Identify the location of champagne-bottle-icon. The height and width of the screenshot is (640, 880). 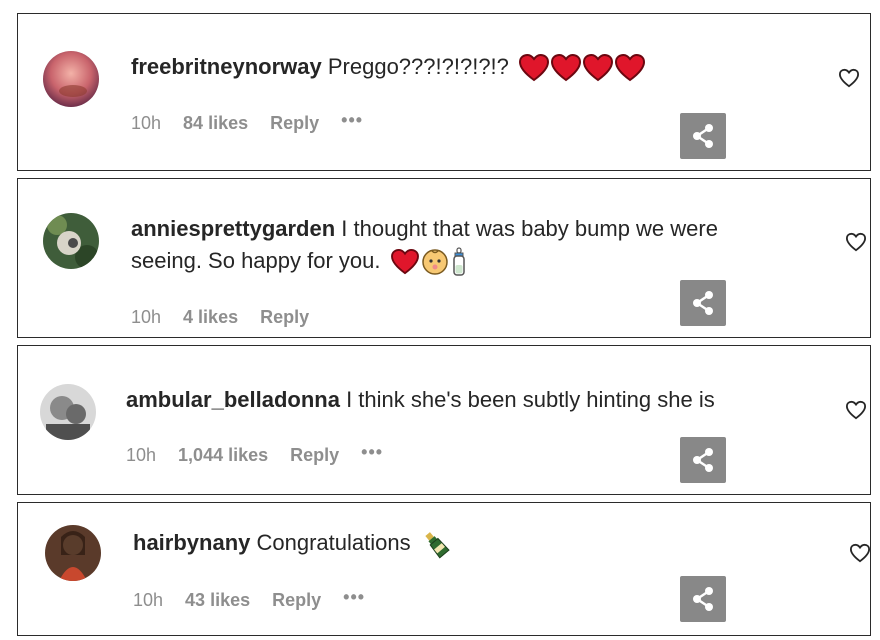
(437, 545).